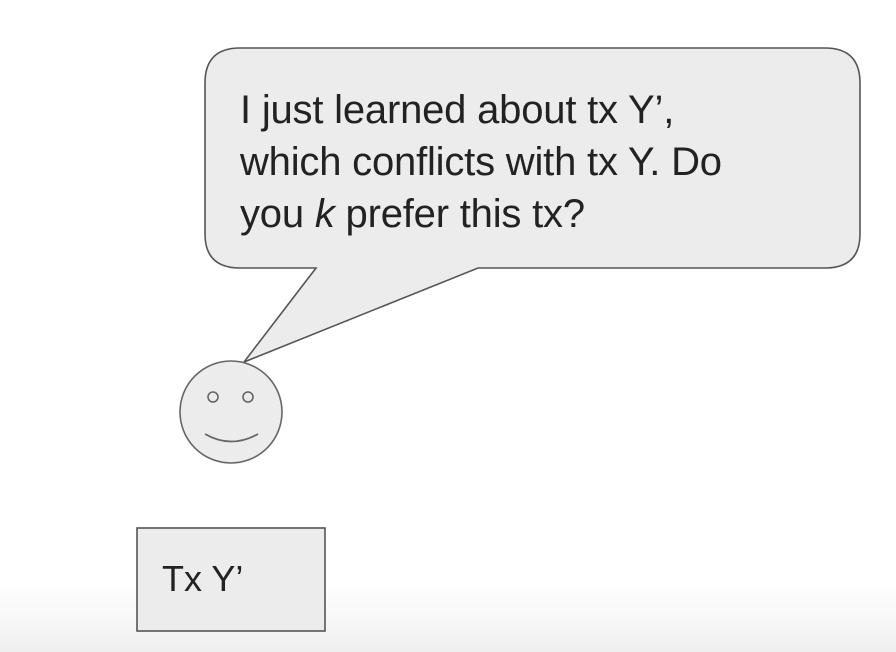 This screenshot has width=896, height=652. What do you see at coordinates (324, 214) in the screenshot?
I see `bubble-k-variable: k` at bounding box center [324, 214].